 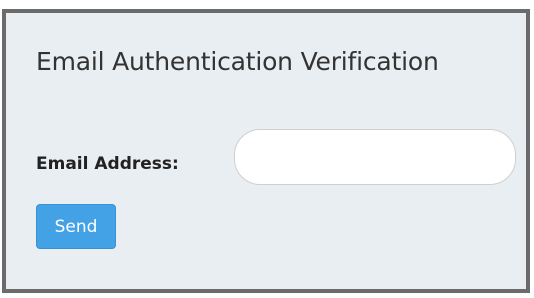 What do you see at coordinates (375, 157) in the screenshot?
I see `email-address-input` at bounding box center [375, 157].